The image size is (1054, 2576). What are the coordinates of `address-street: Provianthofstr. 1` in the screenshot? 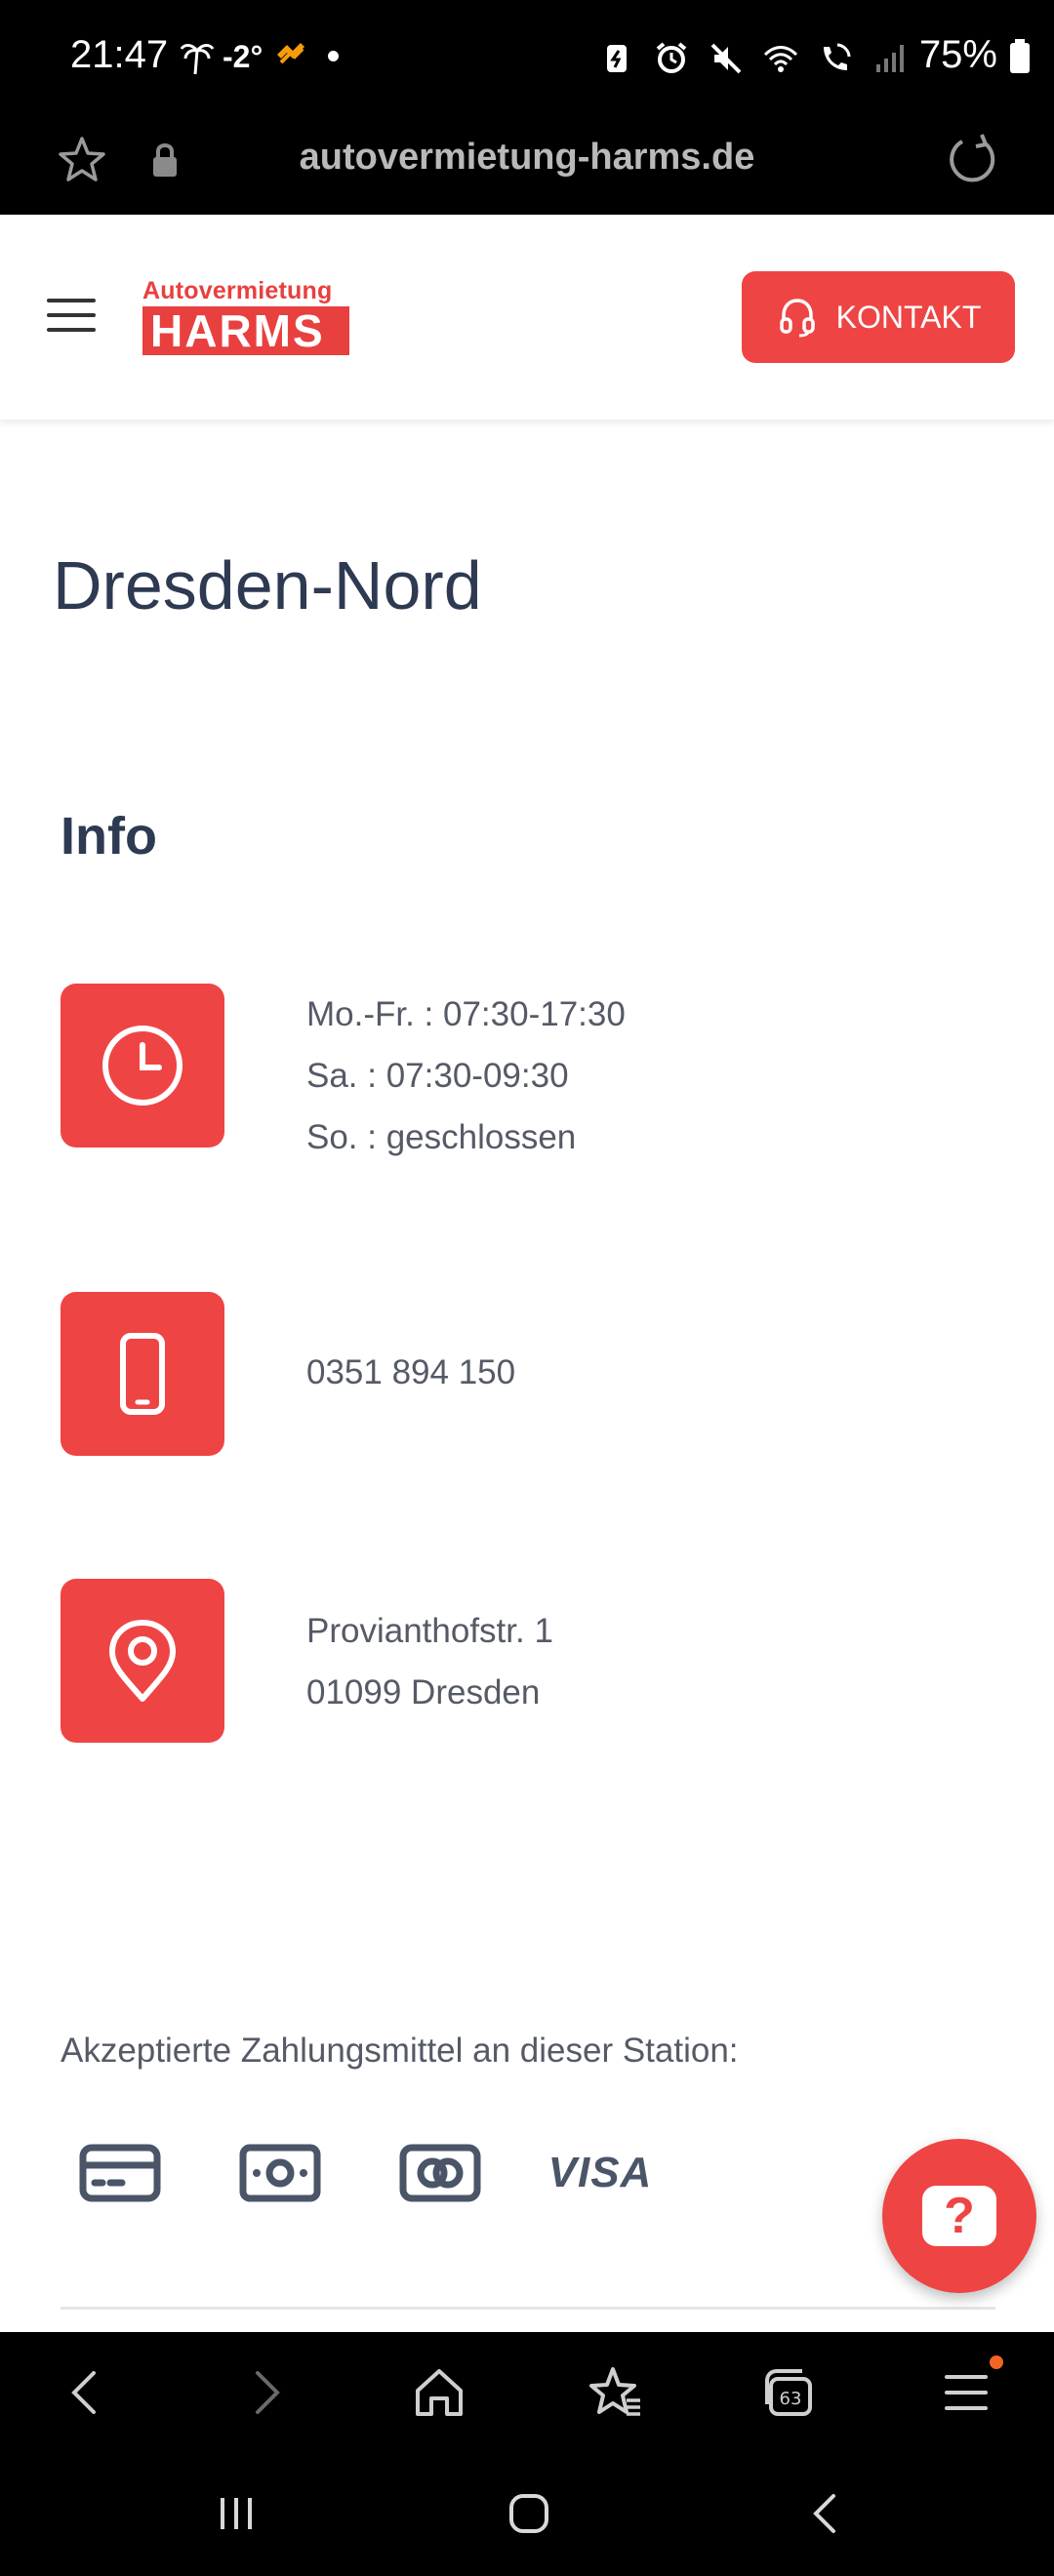 It's located at (429, 1631).